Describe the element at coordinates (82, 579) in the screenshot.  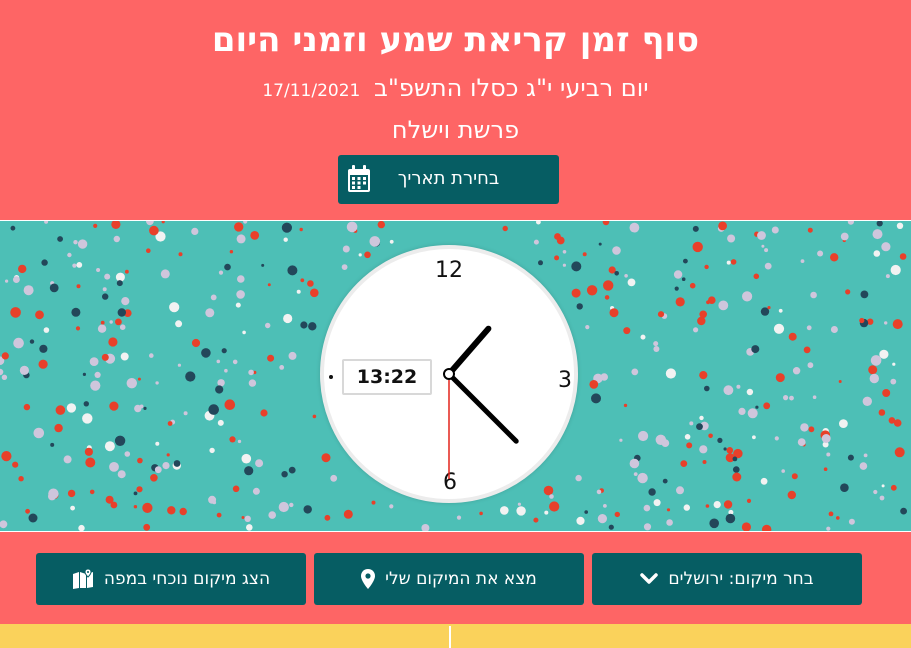
I see `map-icon` at that location.